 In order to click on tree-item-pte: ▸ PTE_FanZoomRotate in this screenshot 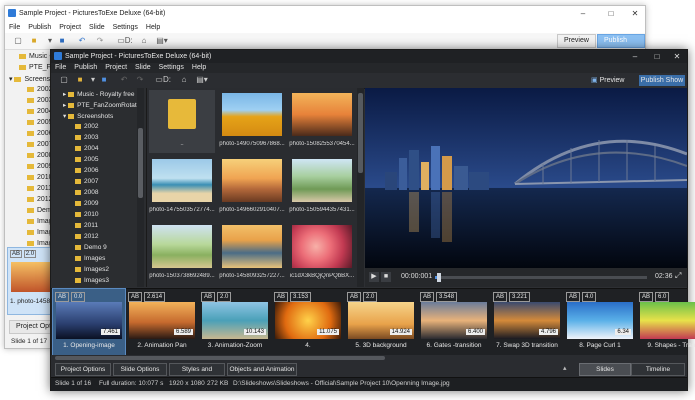, I will do `click(101, 105)`.